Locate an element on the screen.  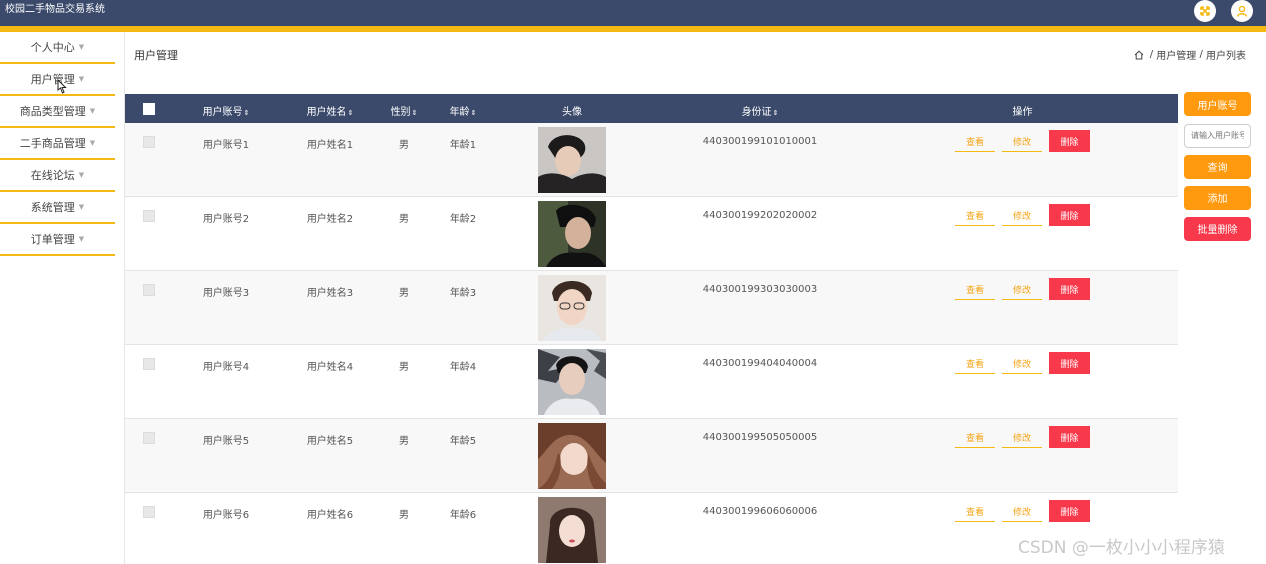
column-header-sex: 性别⇕ is located at coordinates (404, 110).